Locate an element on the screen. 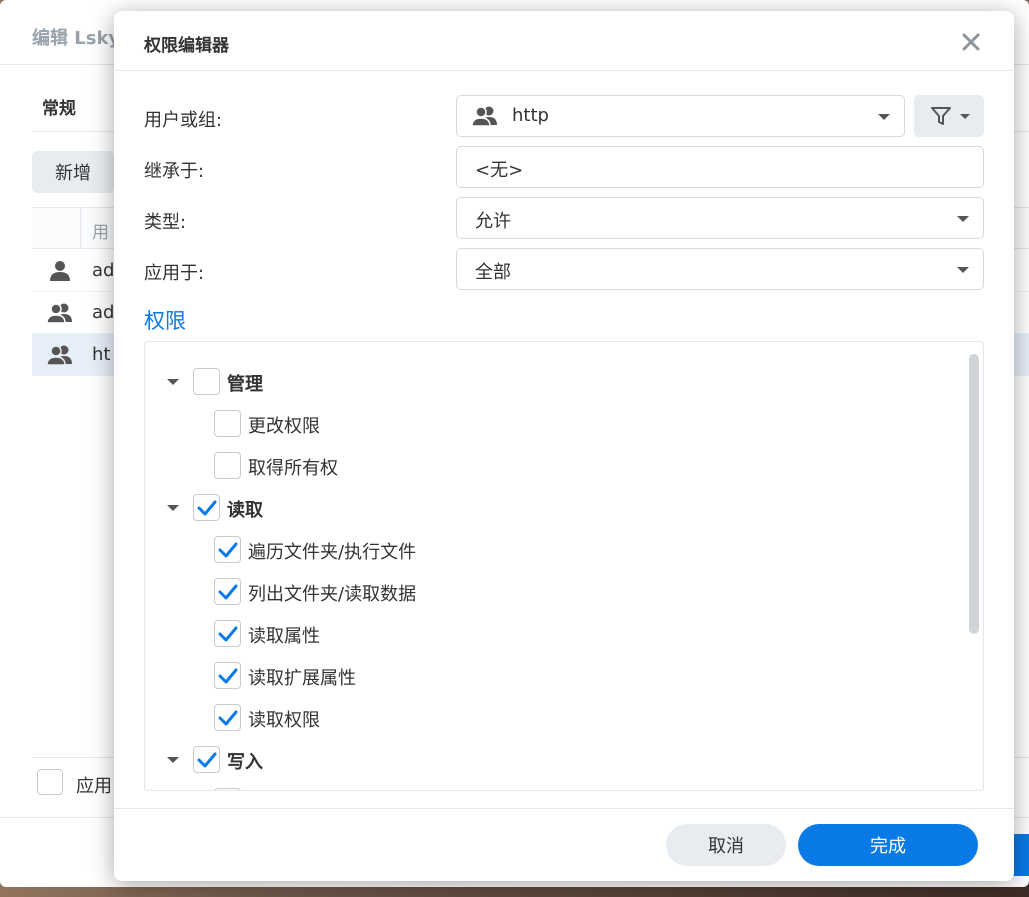 This screenshot has height=897, width=1029. permission-row: 列出文件夹/读取数据 is located at coordinates (555, 592).